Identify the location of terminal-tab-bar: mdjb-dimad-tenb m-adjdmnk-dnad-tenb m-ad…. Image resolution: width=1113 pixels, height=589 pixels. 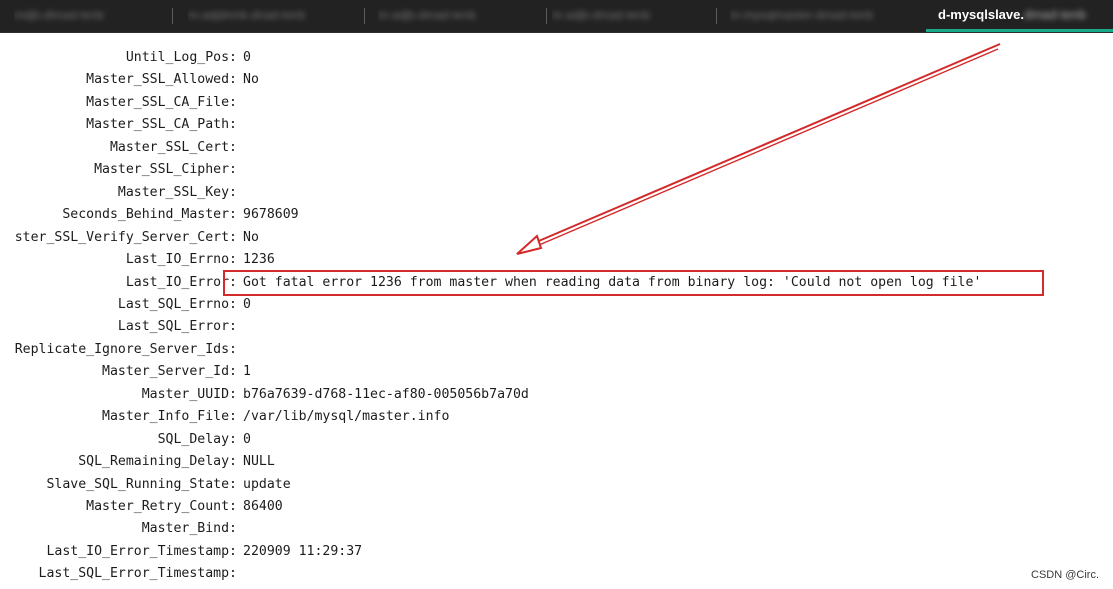
(556, 16).